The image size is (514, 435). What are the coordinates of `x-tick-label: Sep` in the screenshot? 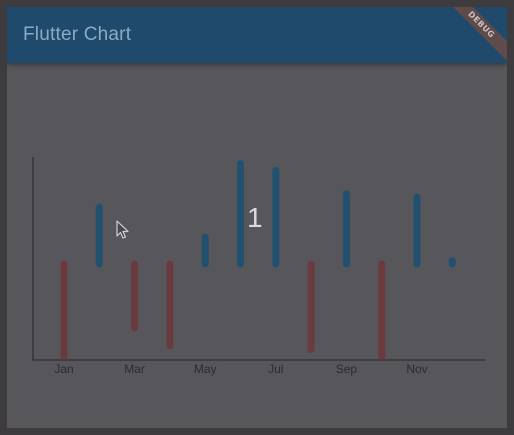 It's located at (347, 369).